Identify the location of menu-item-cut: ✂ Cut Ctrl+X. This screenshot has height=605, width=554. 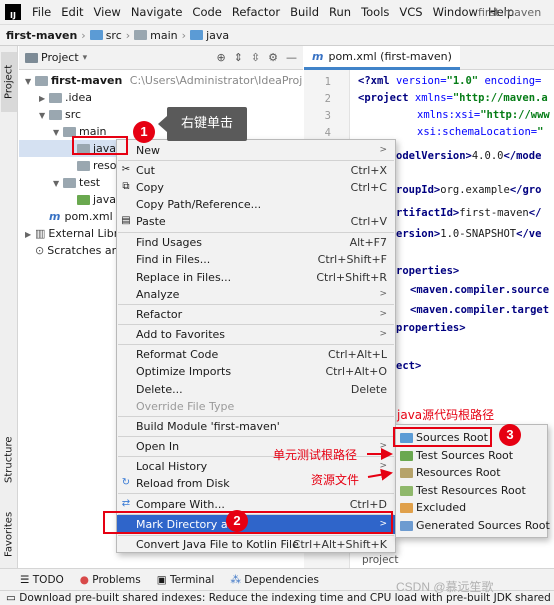
(256, 170).